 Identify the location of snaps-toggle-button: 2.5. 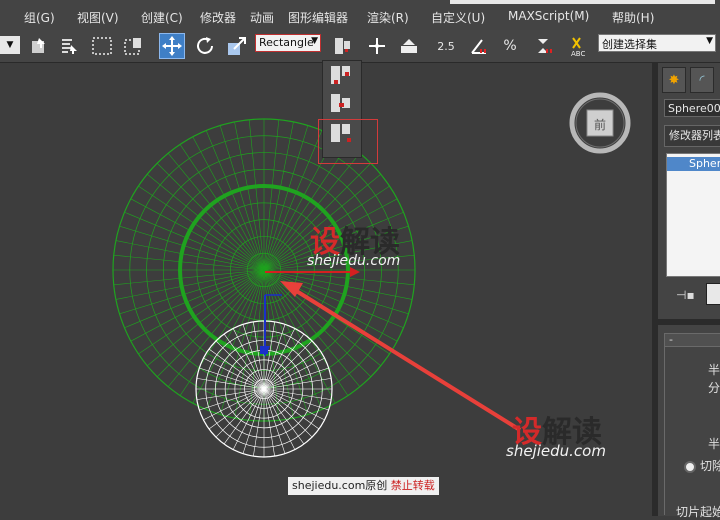
(446, 46).